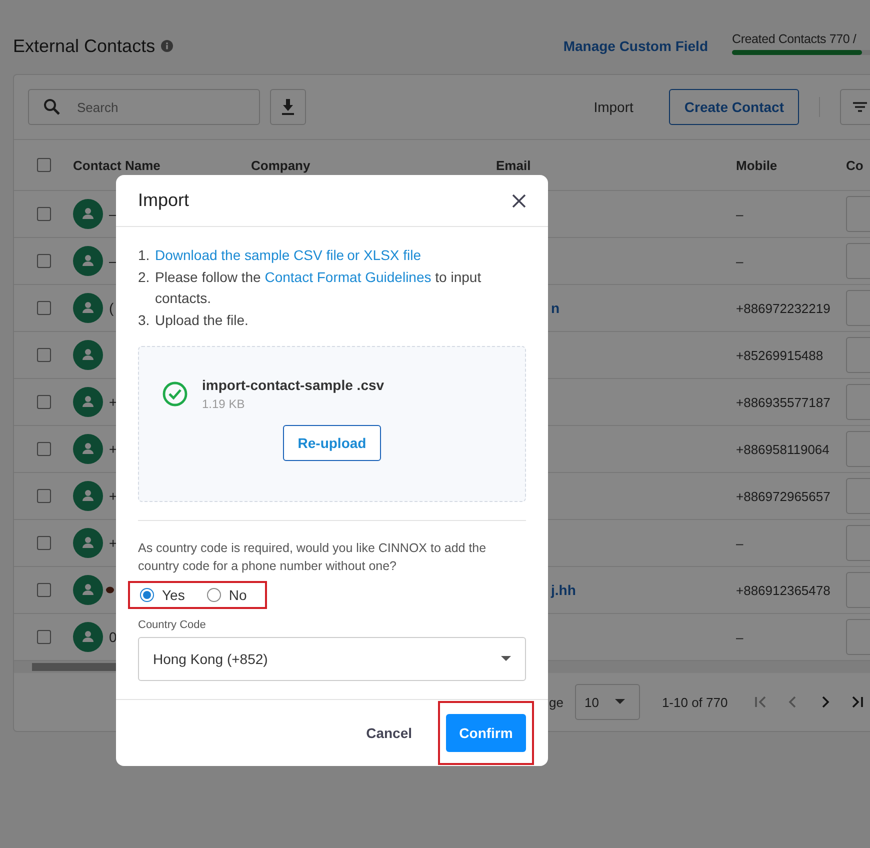 This screenshot has width=870, height=848. I want to click on step-number: 3., so click(144, 320).